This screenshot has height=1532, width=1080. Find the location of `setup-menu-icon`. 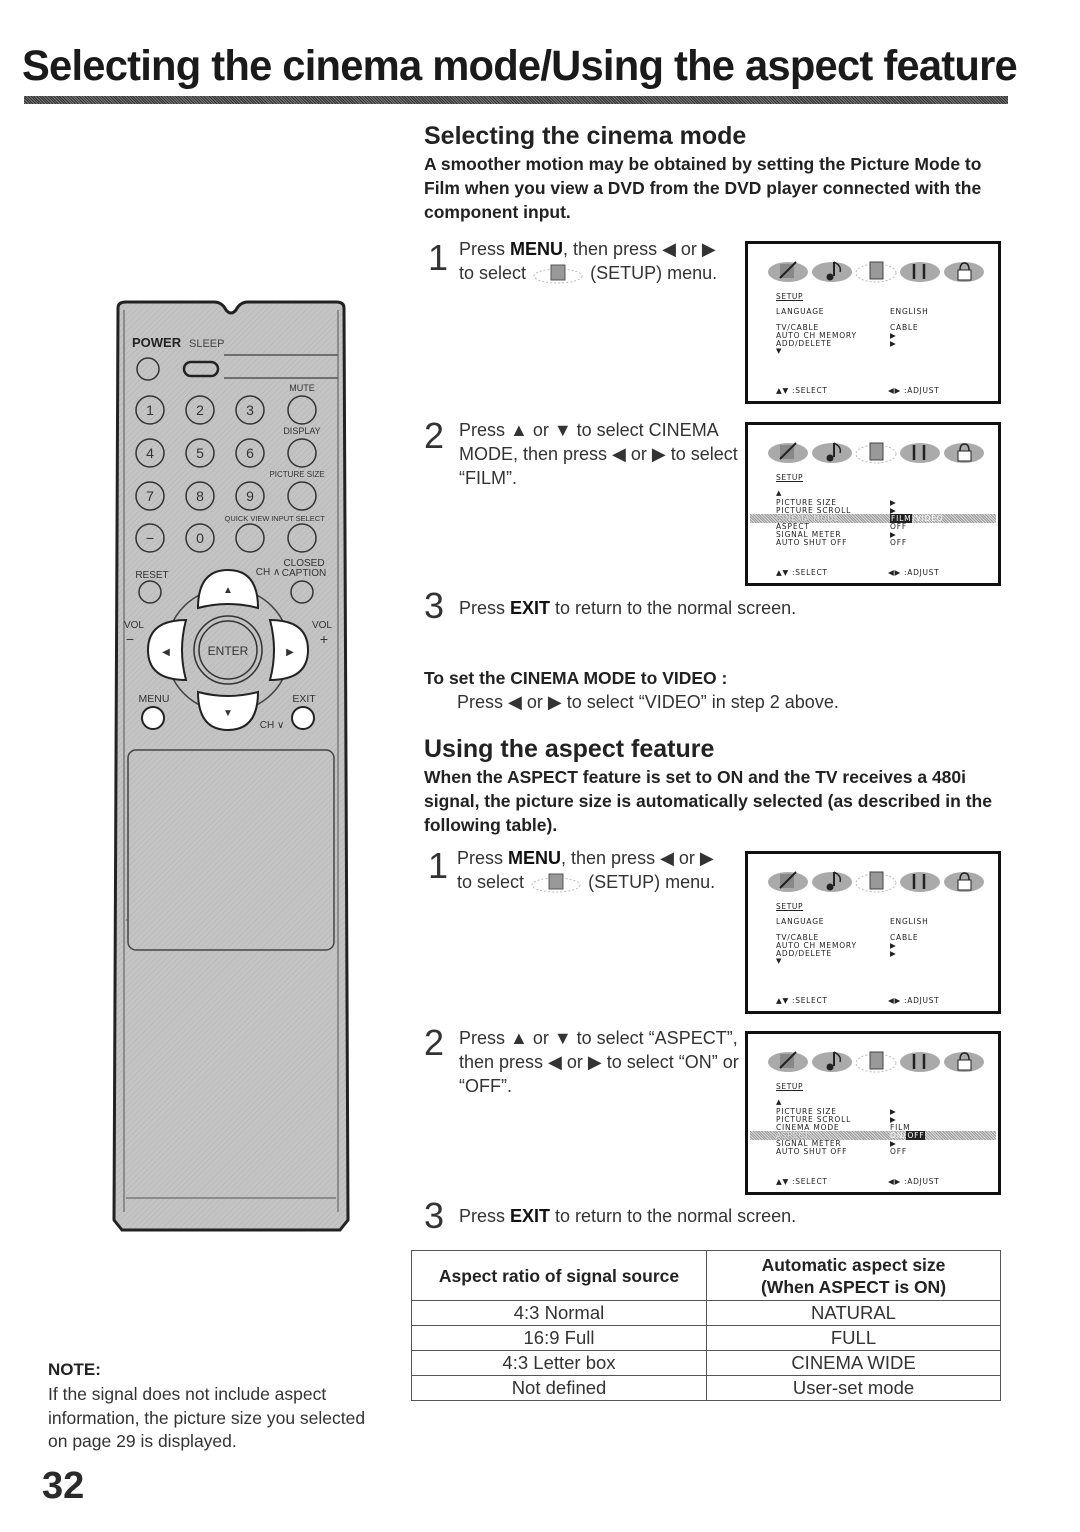

setup-menu-icon is located at coordinates (558, 274).